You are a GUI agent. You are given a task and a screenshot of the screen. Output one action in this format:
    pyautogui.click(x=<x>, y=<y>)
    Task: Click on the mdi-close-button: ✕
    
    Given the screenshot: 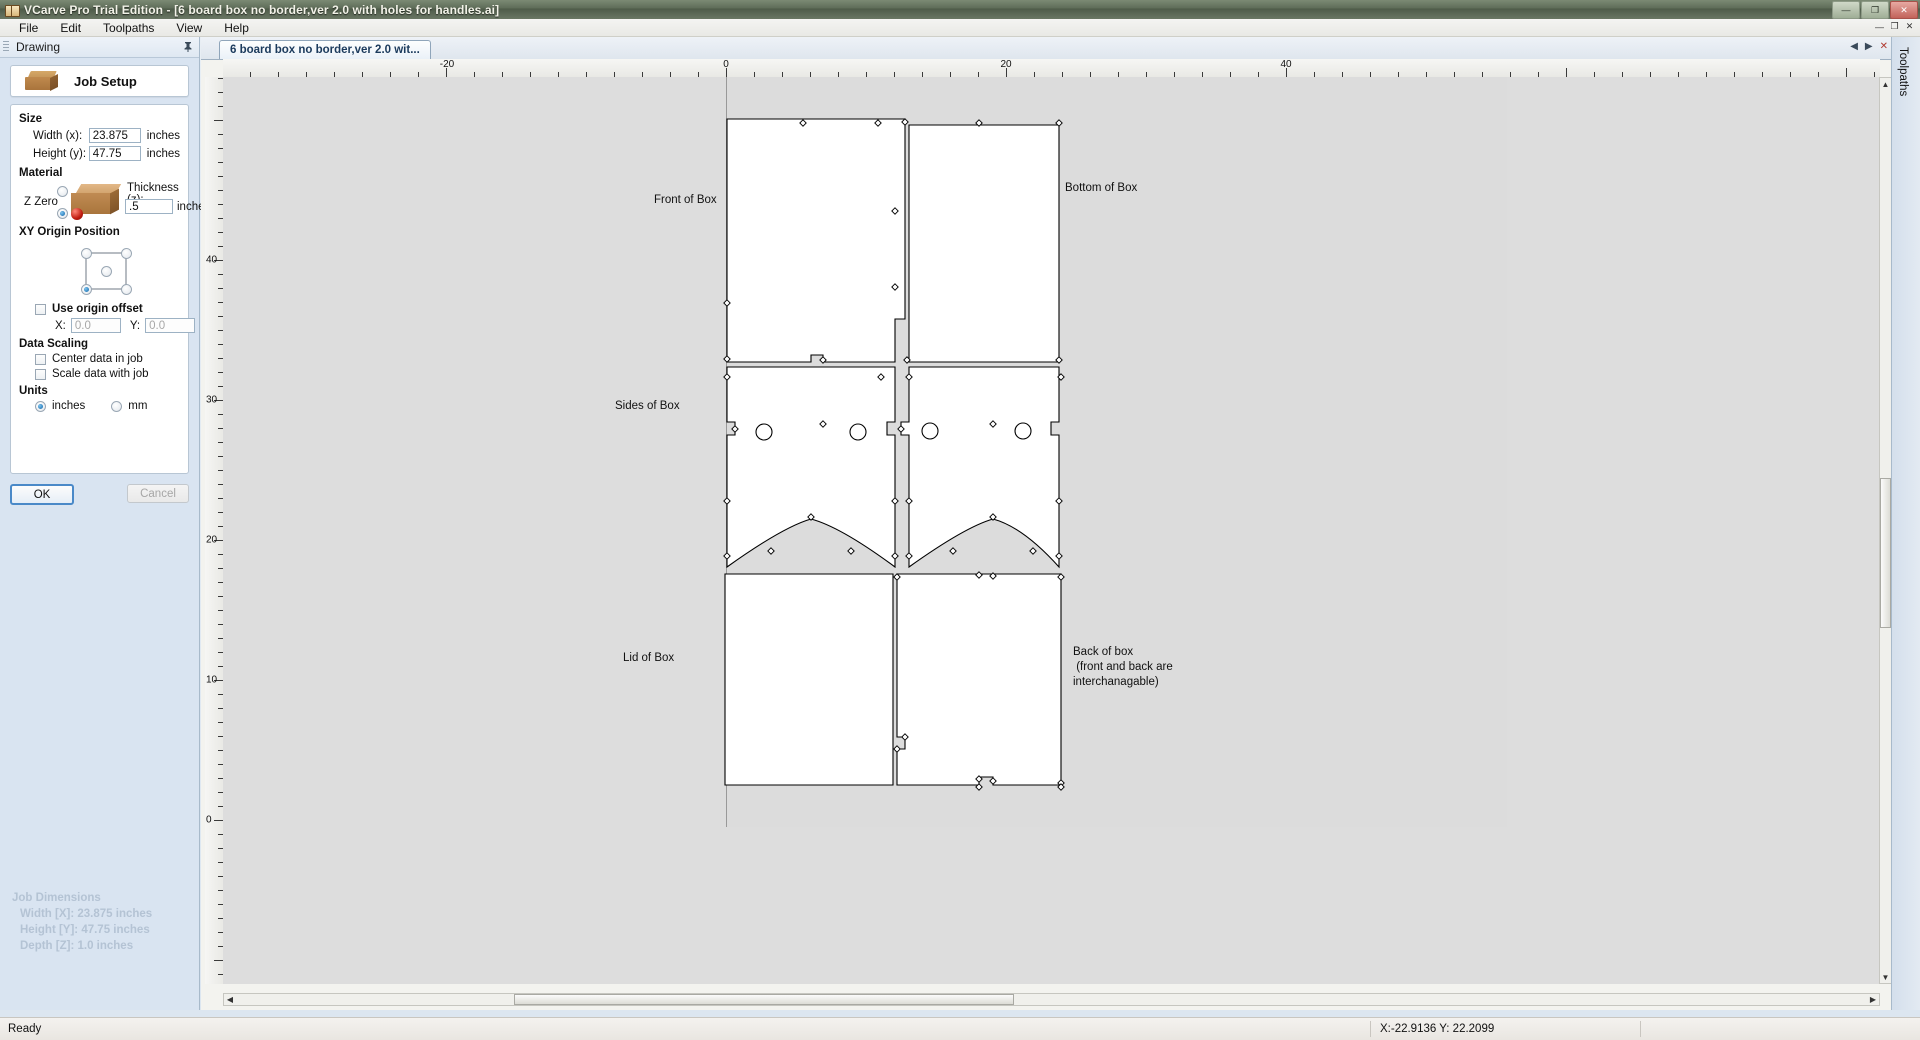 What is the action you would take?
    pyautogui.click(x=1909, y=26)
    